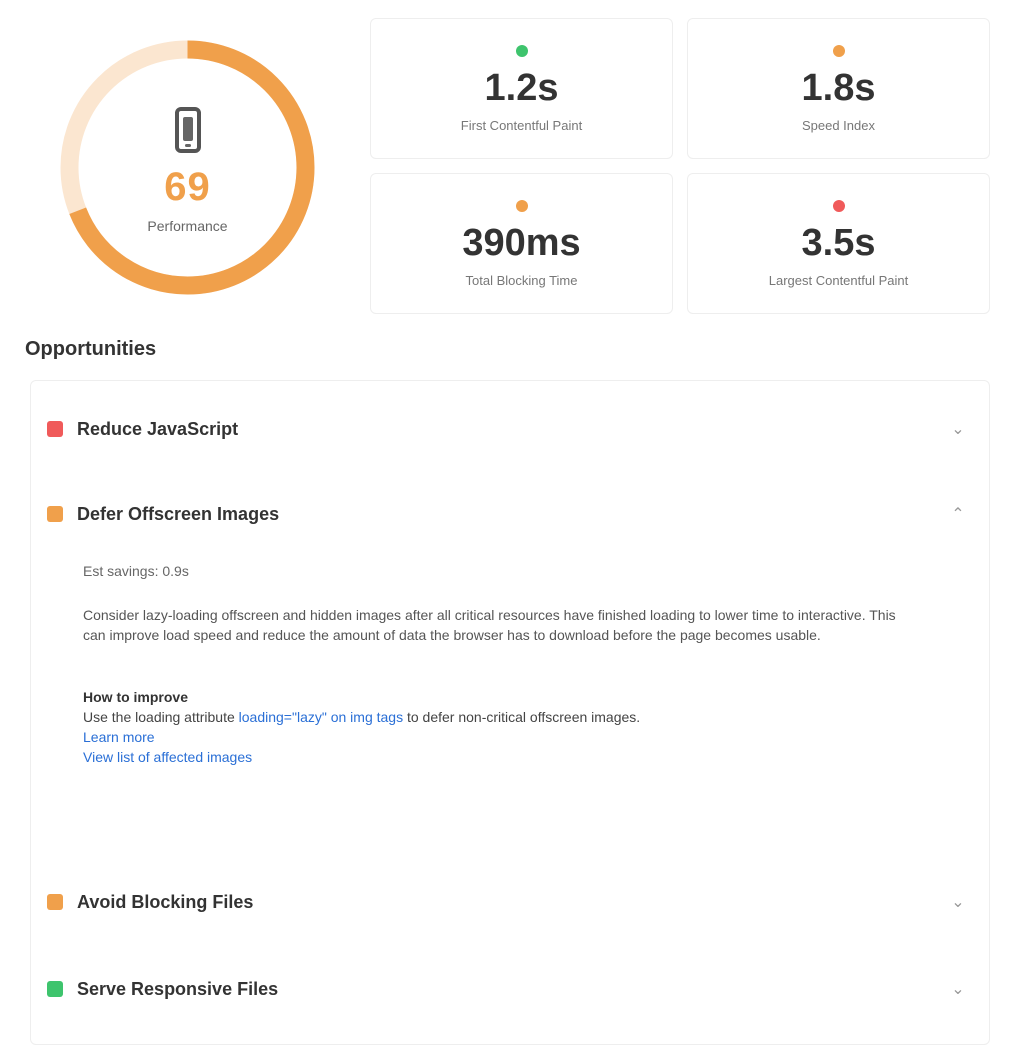 The height and width of the screenshot is (1062, 1010). What do you see at coordinates (510, 902) in the screenshot?
I see `opportunity-row-avoid-blocking-files: Avoid Blocking Files ⌄` at bounding box center [510, 902].